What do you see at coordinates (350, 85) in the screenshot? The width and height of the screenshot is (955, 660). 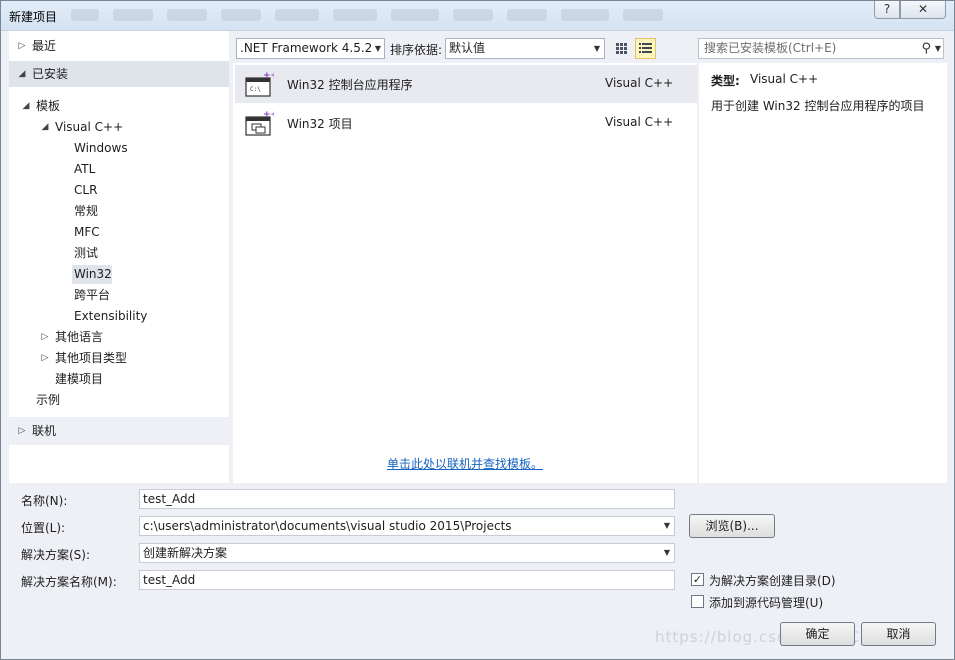 I see `template-name: Win32 控制台应用程序` at bounding box center [350, 85].